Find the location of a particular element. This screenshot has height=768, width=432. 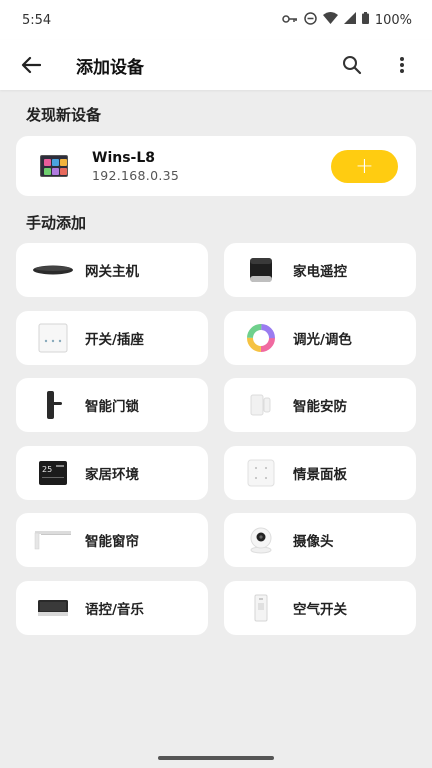

tile-label: 摄像头 is located at coordinates (313, 542).